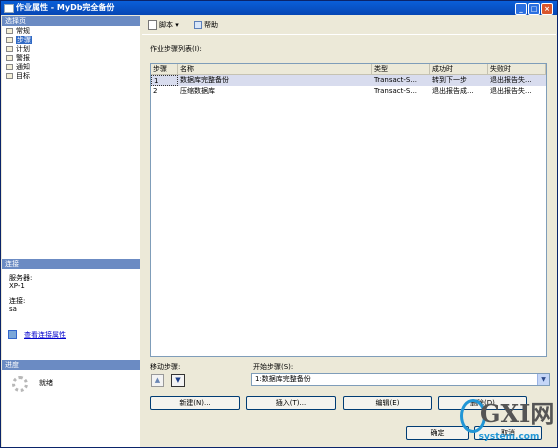  Describe the element at coordinates (543, 379) in the screenshot. I see `chevron-down-icon: ▼` at that location.